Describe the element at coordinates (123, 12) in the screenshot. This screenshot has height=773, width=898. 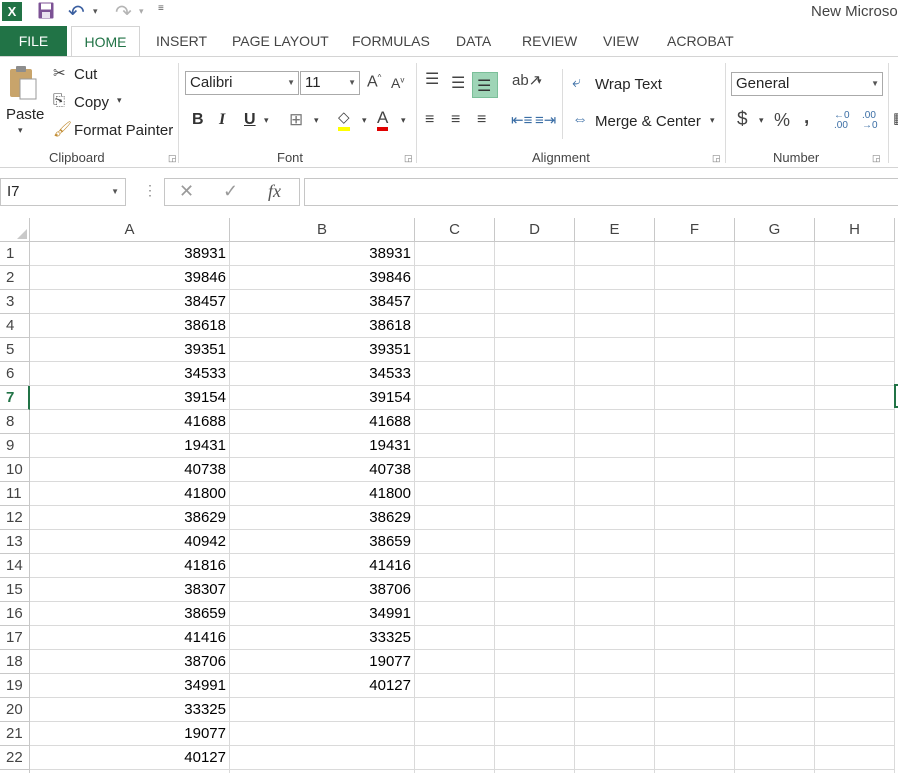
I see `redo-icon: ↷` at that location.